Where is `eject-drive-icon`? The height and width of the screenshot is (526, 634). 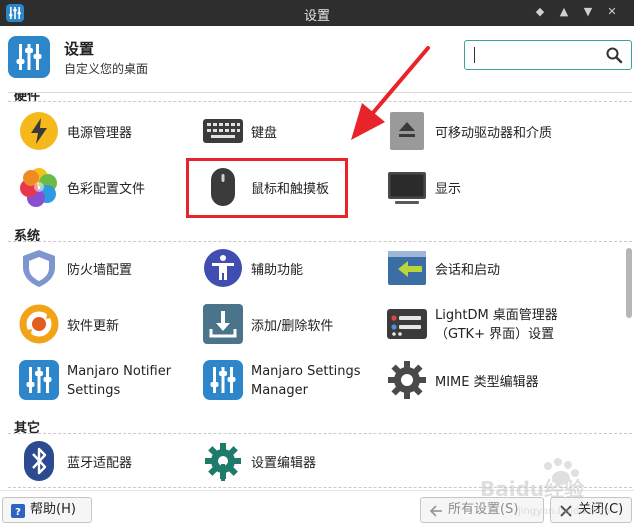
eject-drive-icon is located at coordinates (407, 131).